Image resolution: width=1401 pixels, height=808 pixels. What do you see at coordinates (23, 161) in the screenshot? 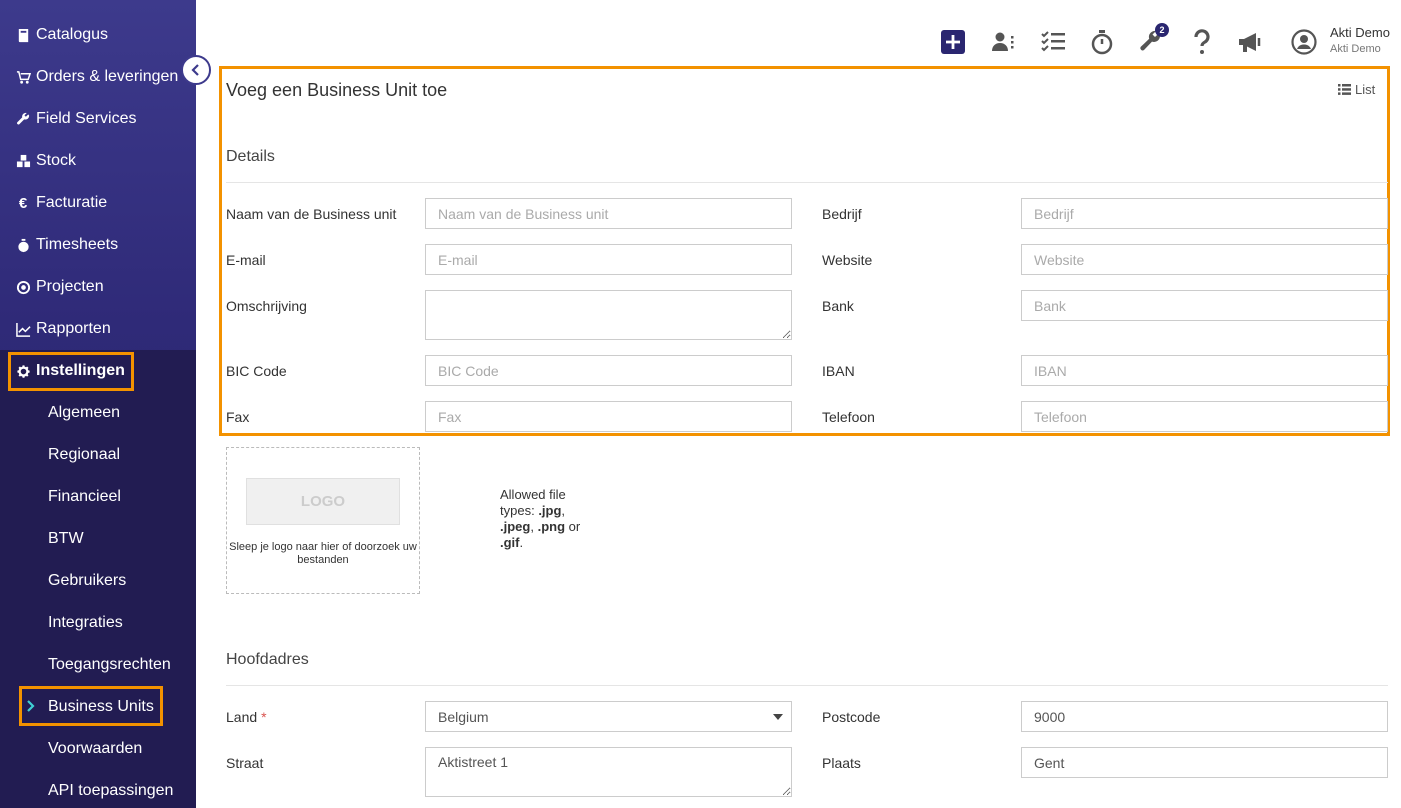
I see `cubes-icon` at bounding box center [23, 161].